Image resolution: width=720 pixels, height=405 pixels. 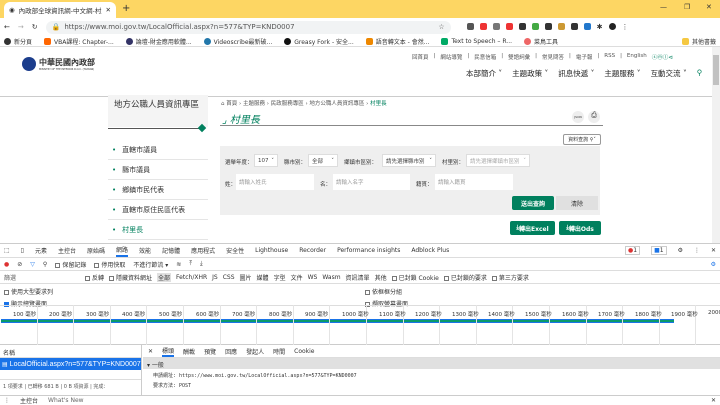 What do you see at coordinates (465, 277) in the screenshot?
I see `blocked-requests-checkbox: 已封鎖的要求` at bounding box center [465, 277].